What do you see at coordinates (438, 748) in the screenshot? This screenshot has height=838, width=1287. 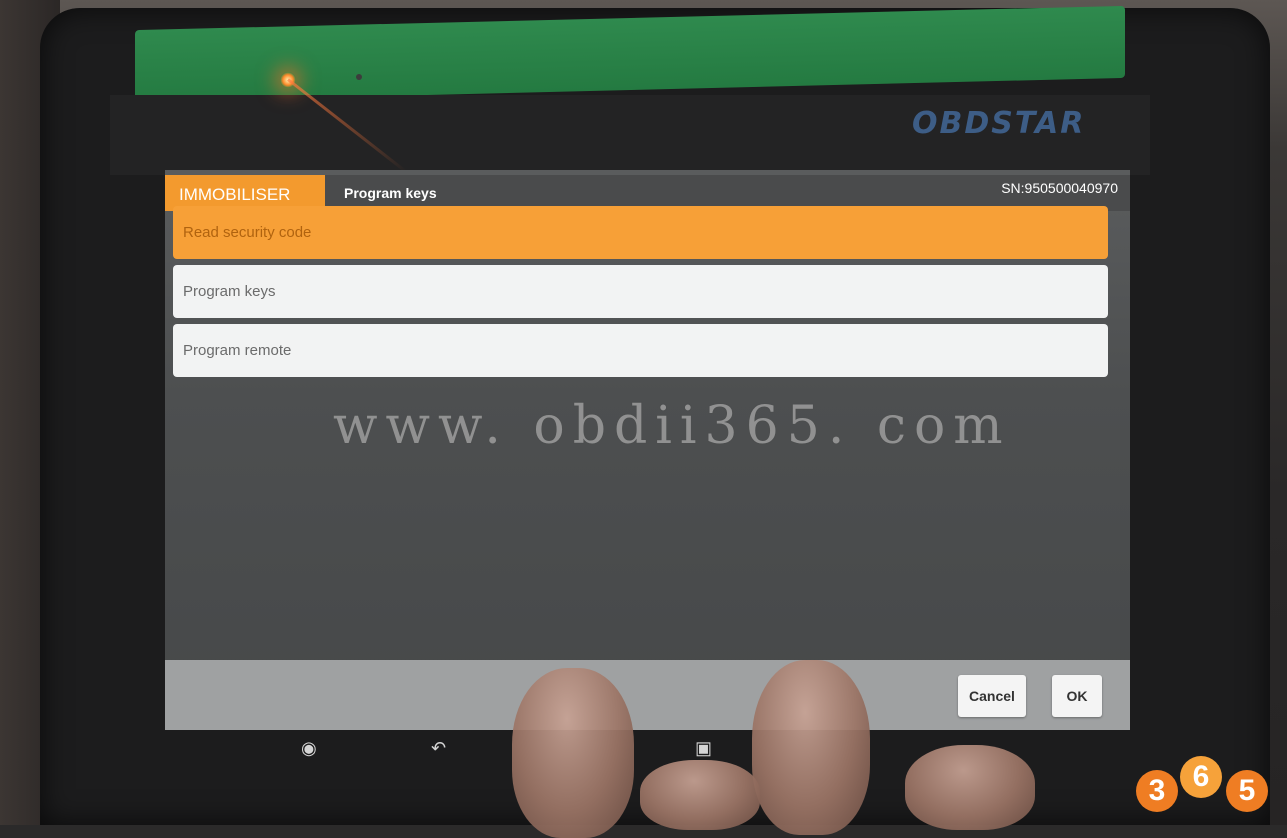 I see `back-icon: ↶` at bounding box center [438, 748].